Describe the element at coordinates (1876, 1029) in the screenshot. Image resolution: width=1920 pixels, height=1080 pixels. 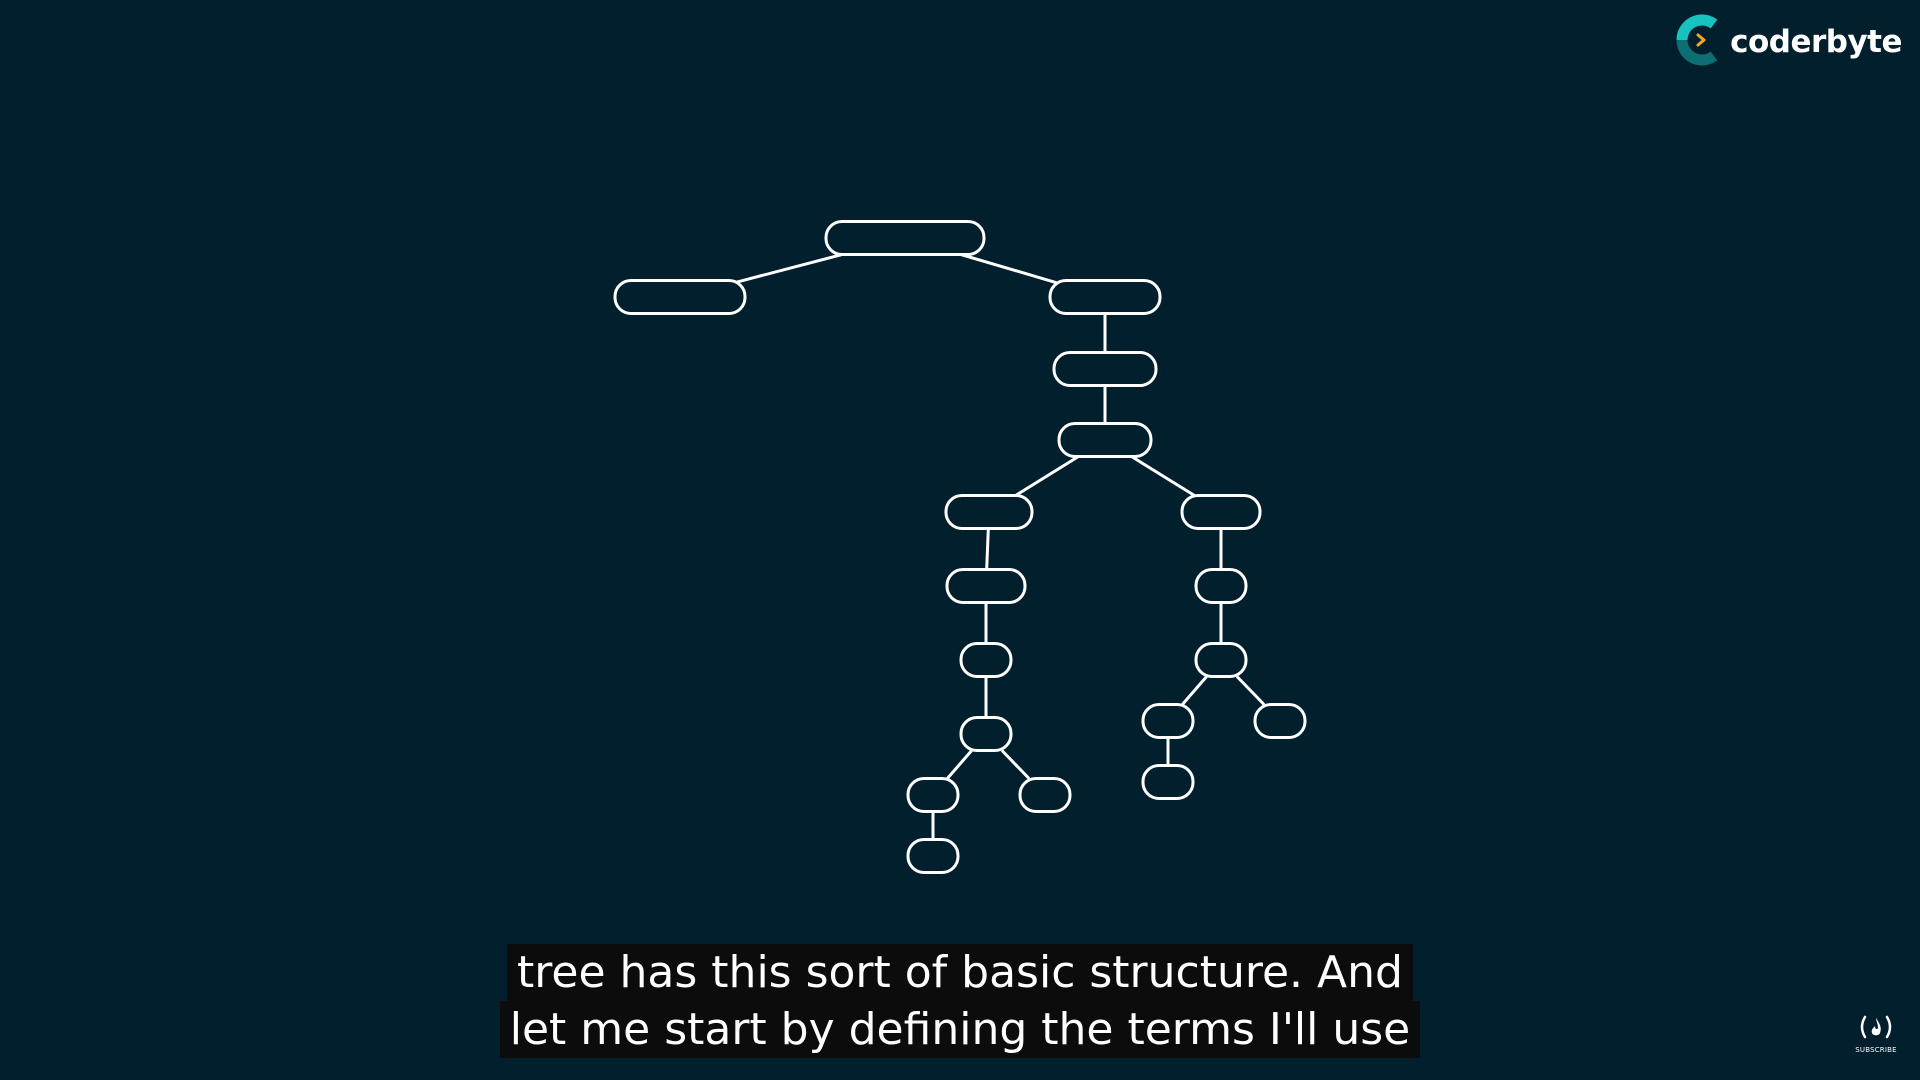
I see `freecodecamp-flame-icon` at that location.